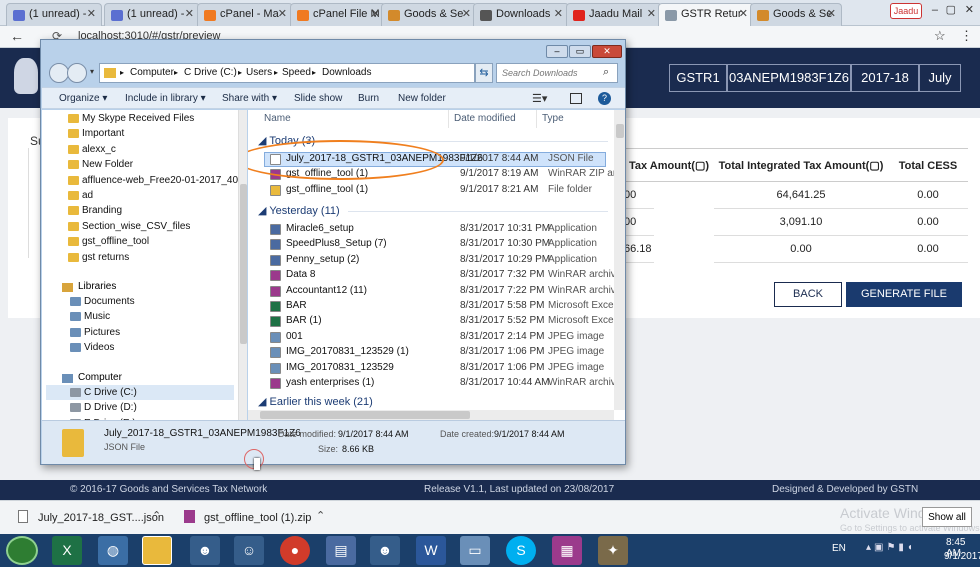 This screenshot has height=567, width=980. Describe the element at coordinates (567, 550) in the screenshot. I see `winrar-icon: ▦` at that location.